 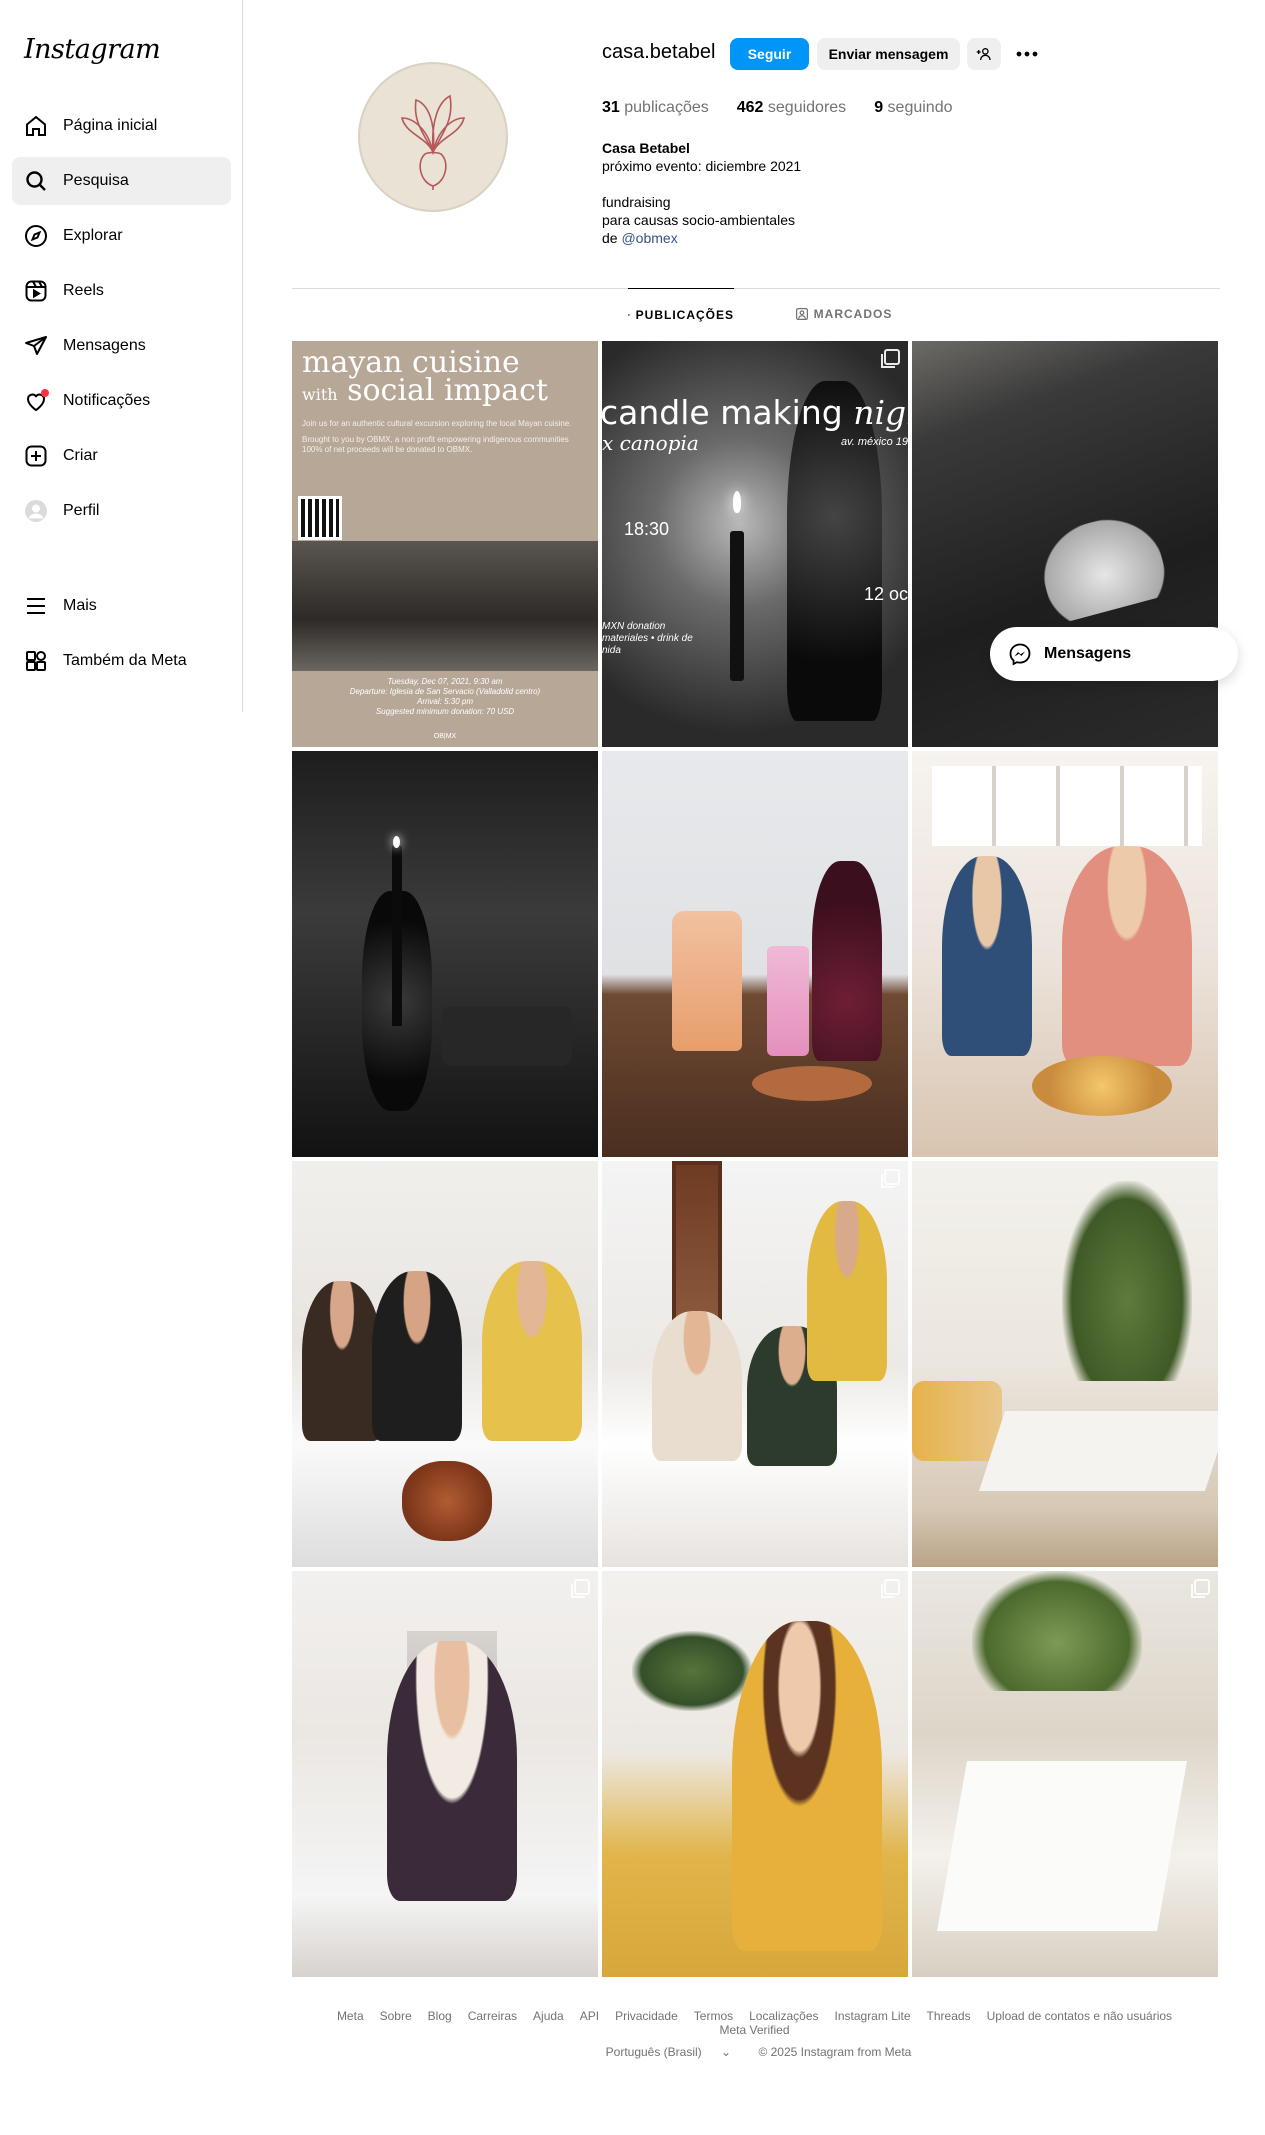 I want to click on messenger-icon, so click(x=1020, y=654).